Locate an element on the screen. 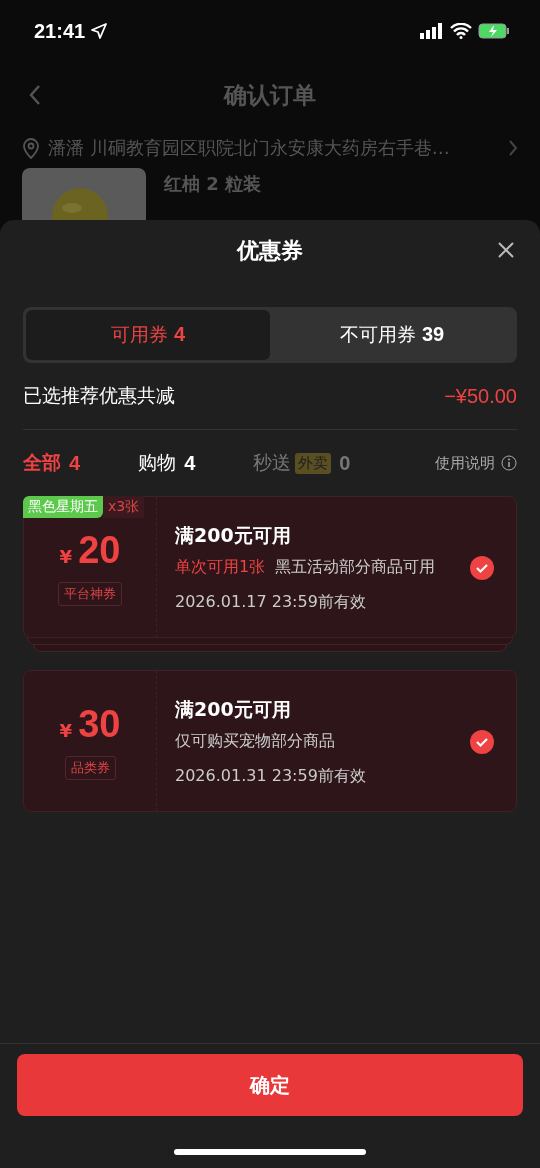  info-icon is located at coordinates (509, 463).